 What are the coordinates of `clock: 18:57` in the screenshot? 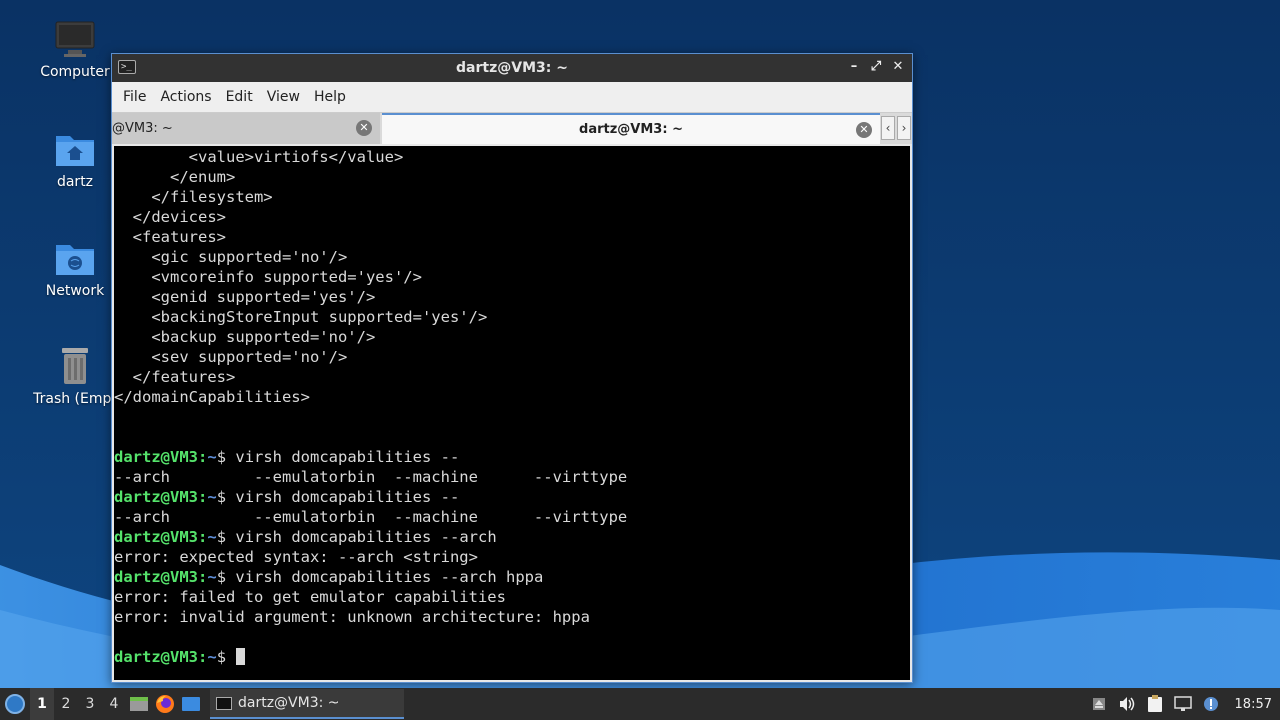 It's located at (1250, 704).